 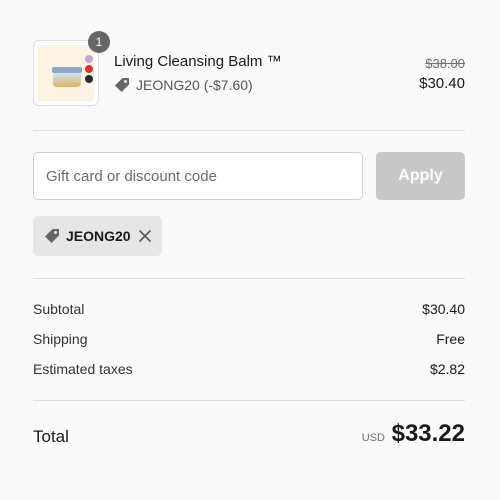 What do you see at coordinates (450, 339) in the screenshot?
I see `shipping-value: Free` at bounding box center [450, 339].